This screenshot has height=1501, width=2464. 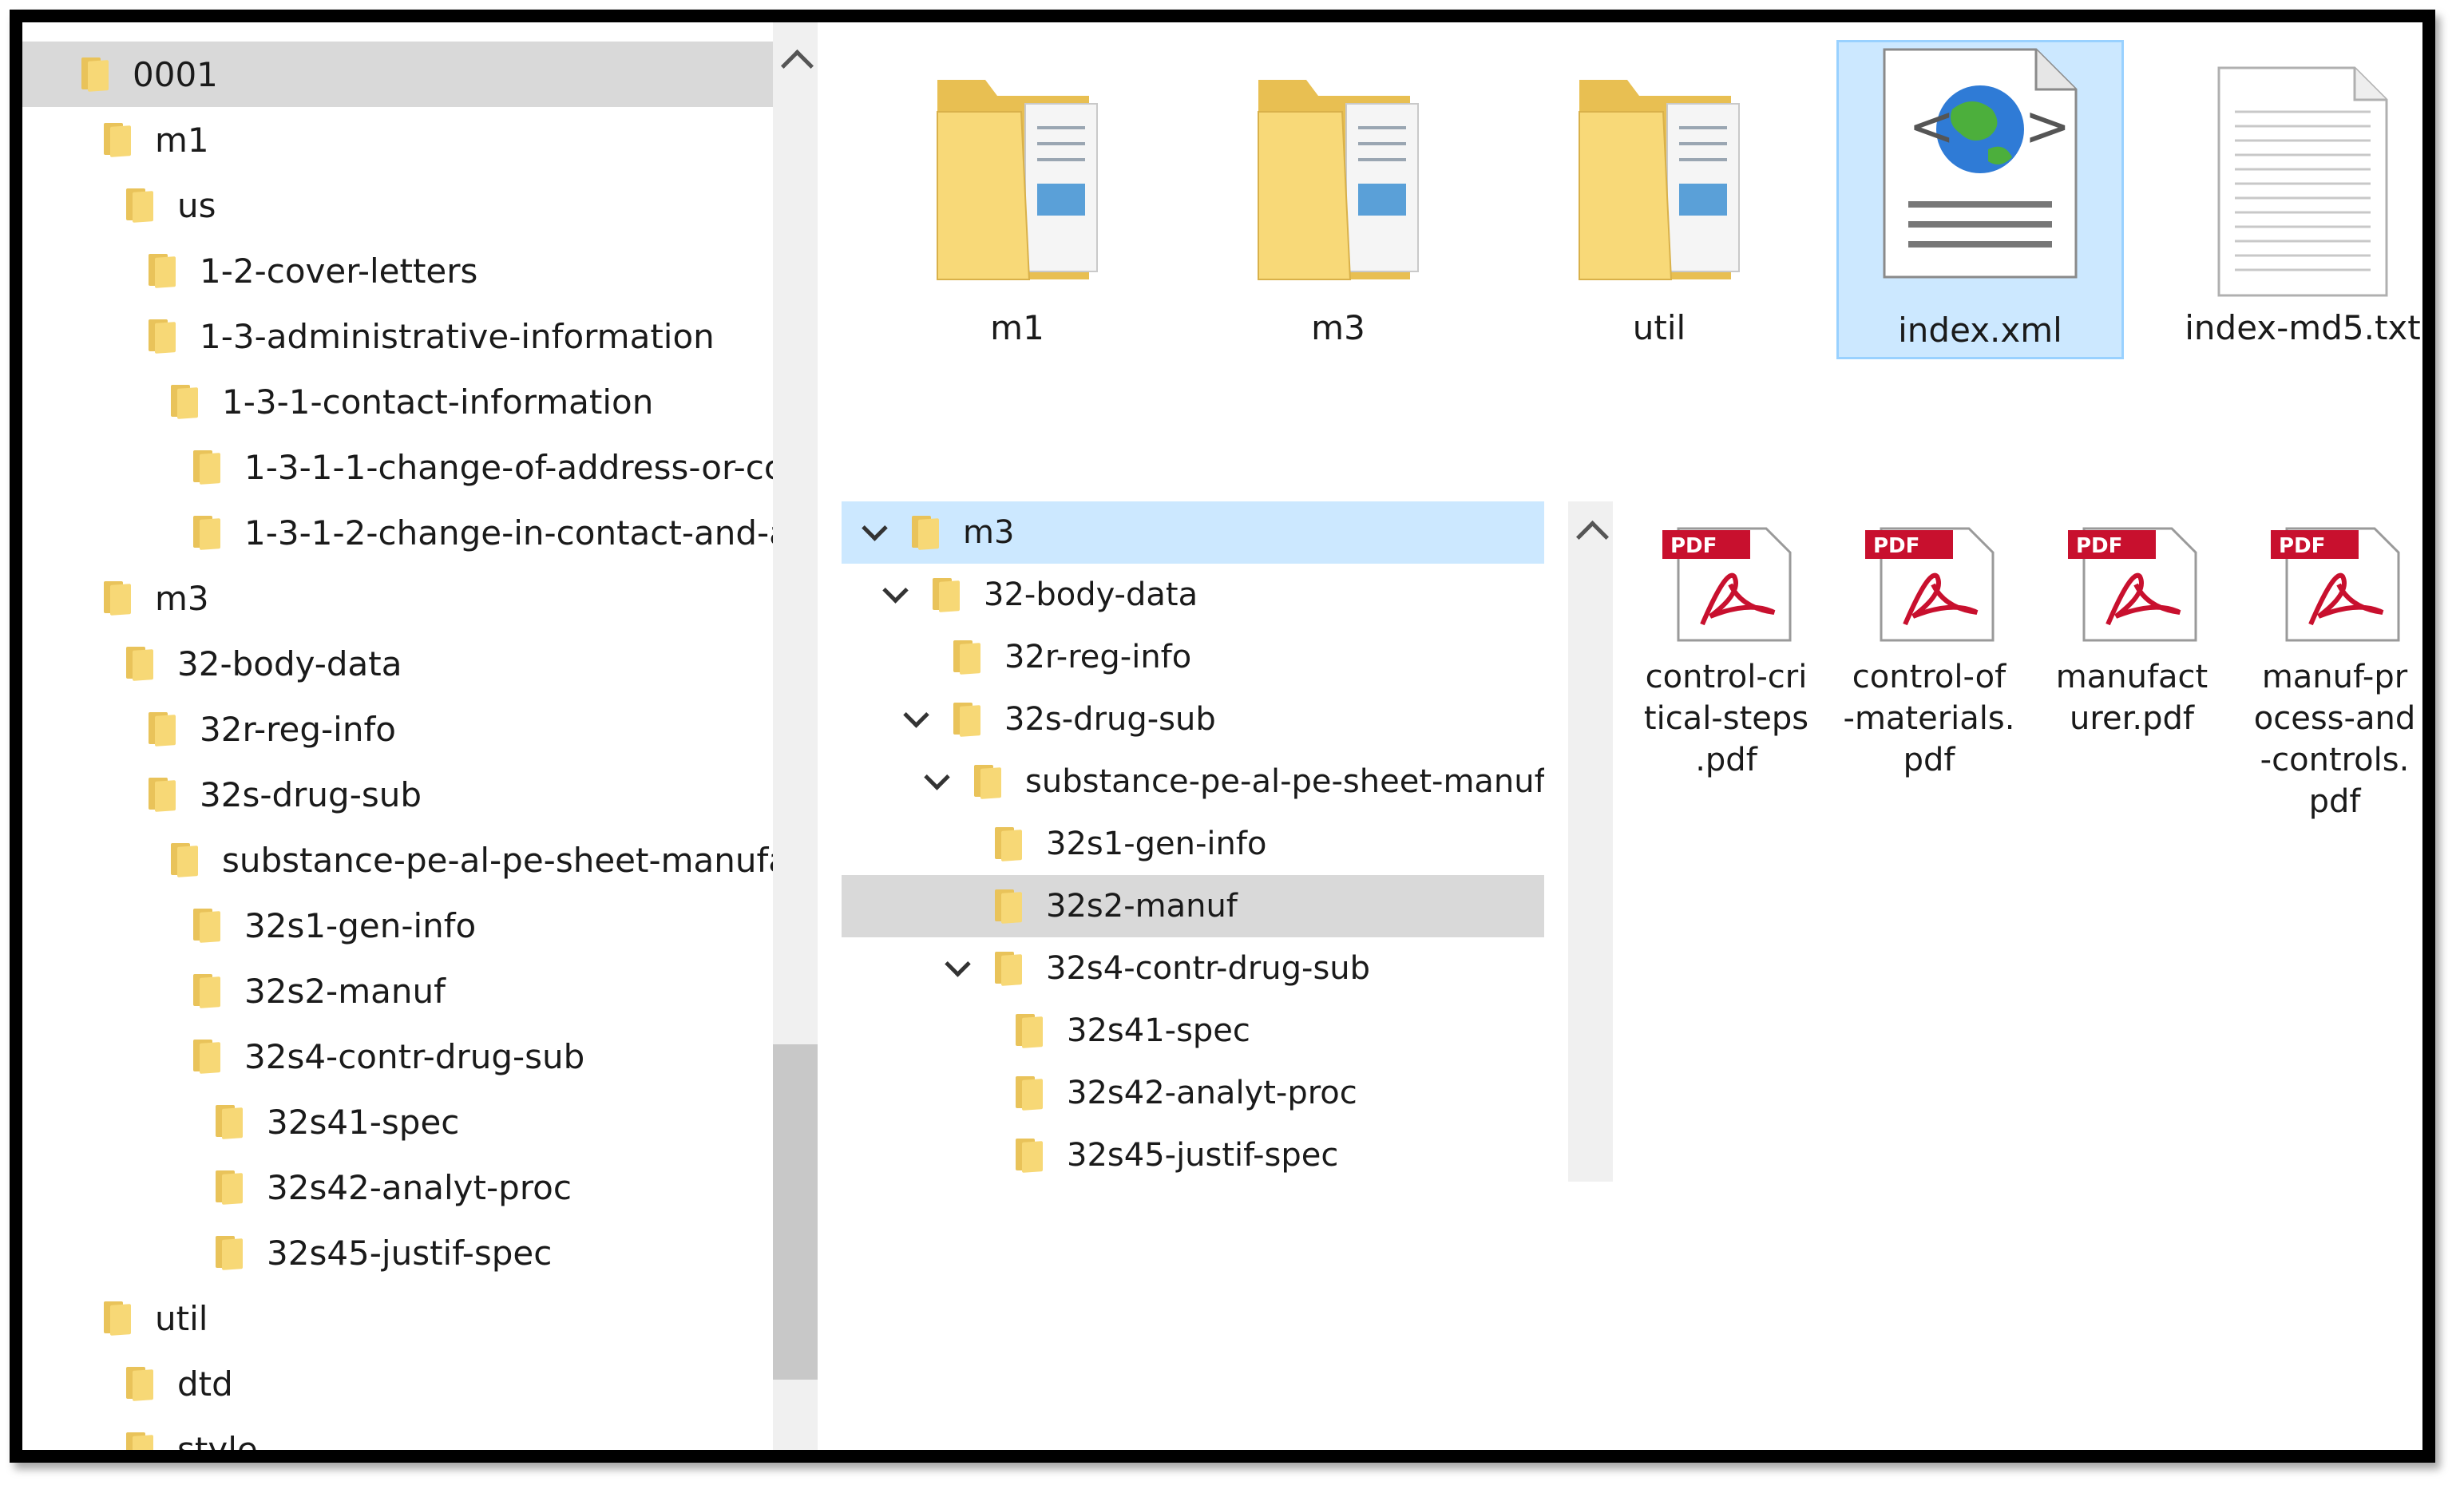 I want to click on tree-item-32s-drug-sub: 32s-drug-sub, so click(x=222, y=794).